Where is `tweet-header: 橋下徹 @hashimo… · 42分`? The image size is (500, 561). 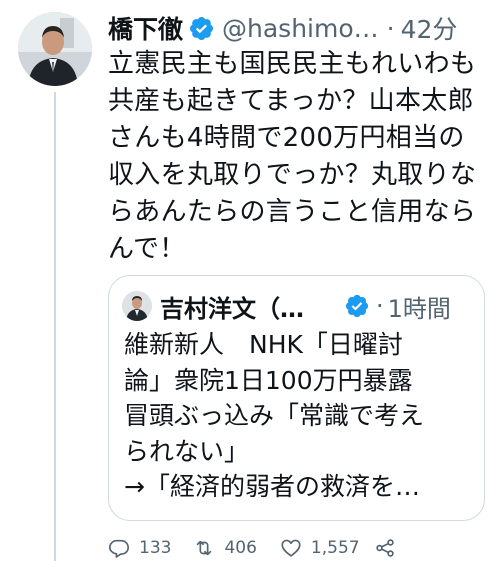
tweet-header: 橋下徹 @hashimo… · 42分 is located at coordinates (282, 28).